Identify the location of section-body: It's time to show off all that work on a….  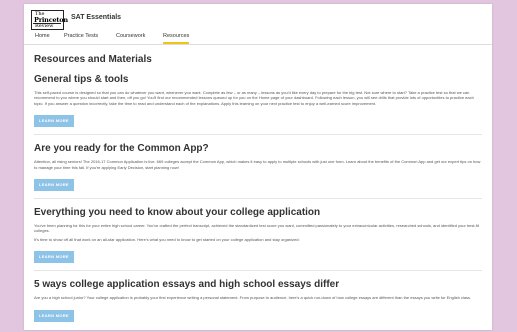
(167, 239).